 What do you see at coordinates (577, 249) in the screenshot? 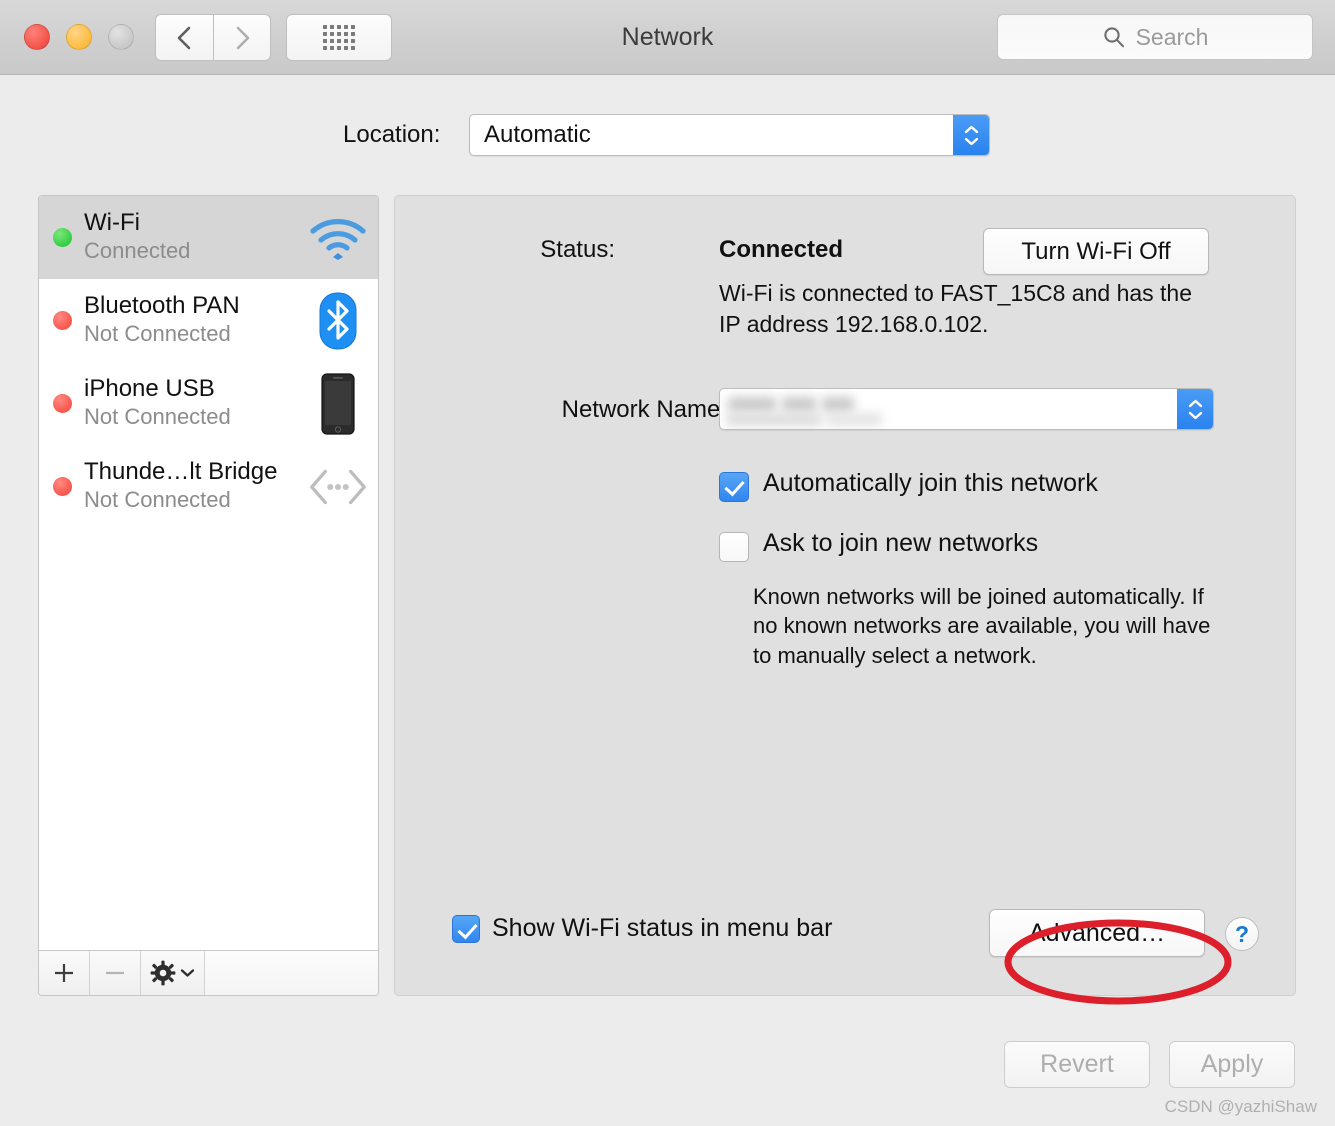
I see `status-label: Status:` at bounding box center [577, 249].